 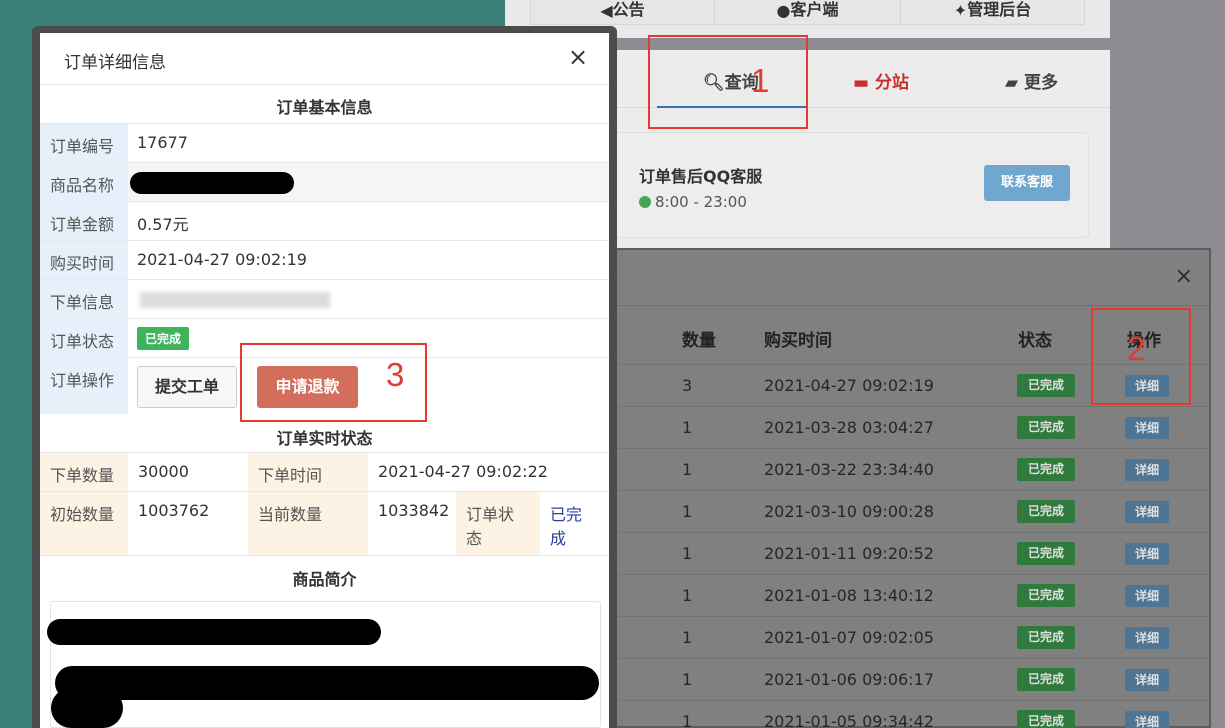 I want to click on intro-header-row: 商品简介, so click(x=324, y=578).